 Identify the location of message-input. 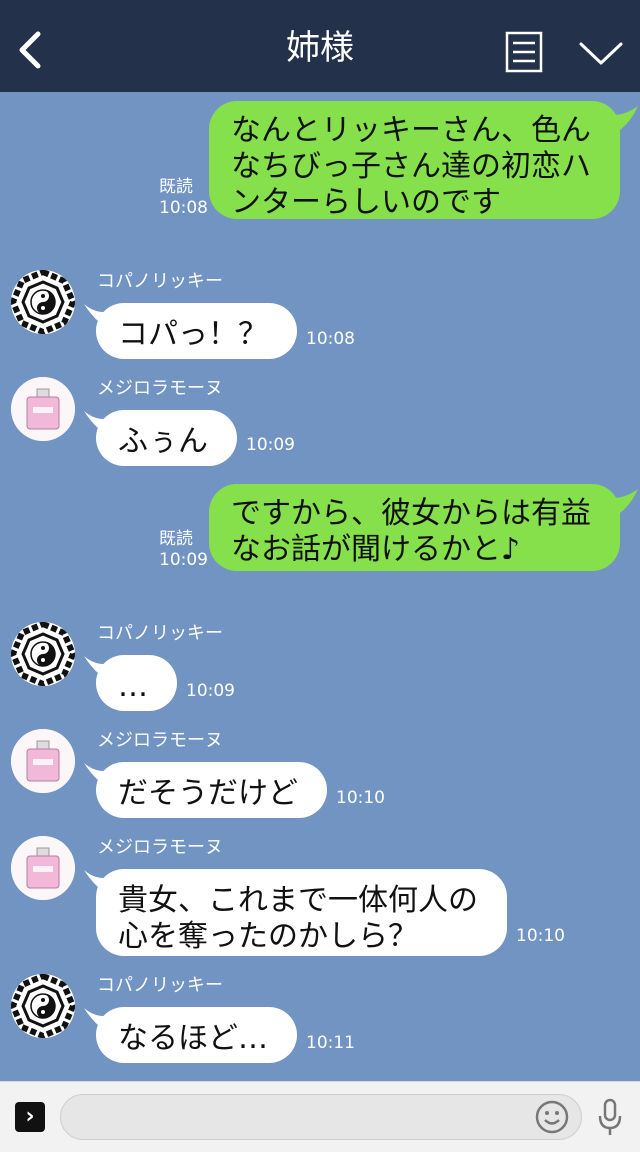
(321, 1117).